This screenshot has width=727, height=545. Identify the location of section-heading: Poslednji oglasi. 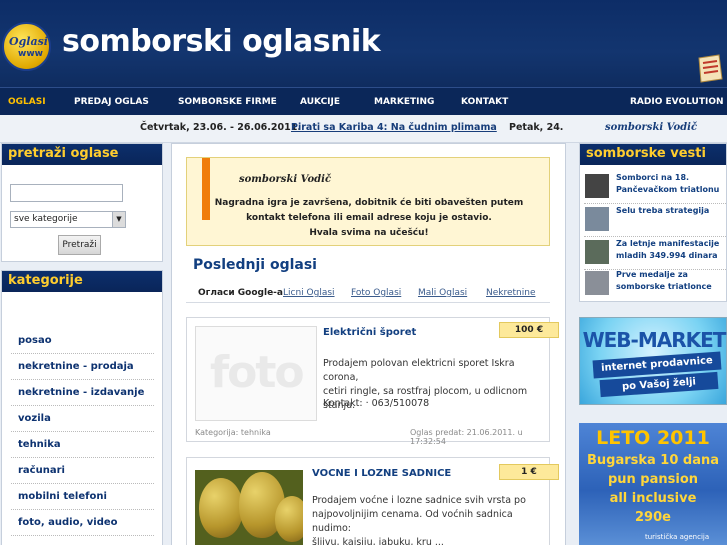
(255, 265).